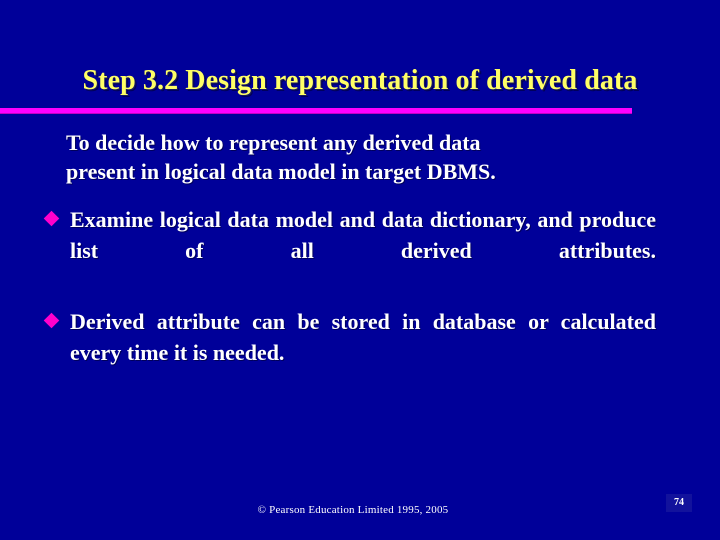  Describe the element at coordinates (679, 503) in the screenshot. I see `slide-page-number: 74` at that location.